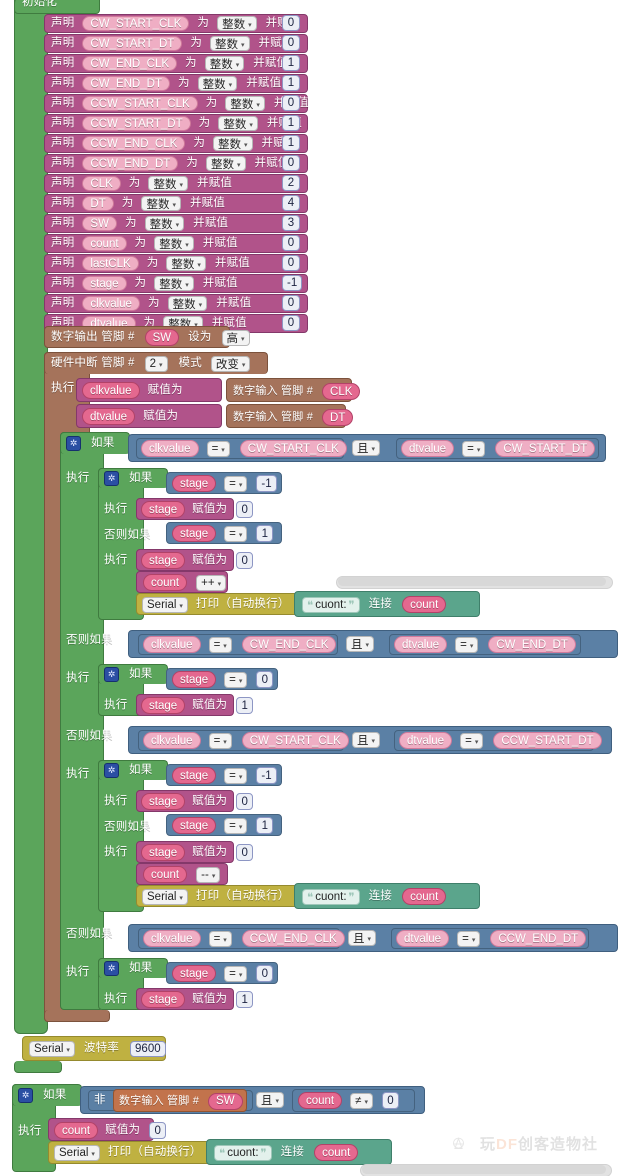  What do you see at coordinates (172, 938) in the screenshot?
I see `cond-4-left-var: clkvalue` at bounding box center [172, 938].